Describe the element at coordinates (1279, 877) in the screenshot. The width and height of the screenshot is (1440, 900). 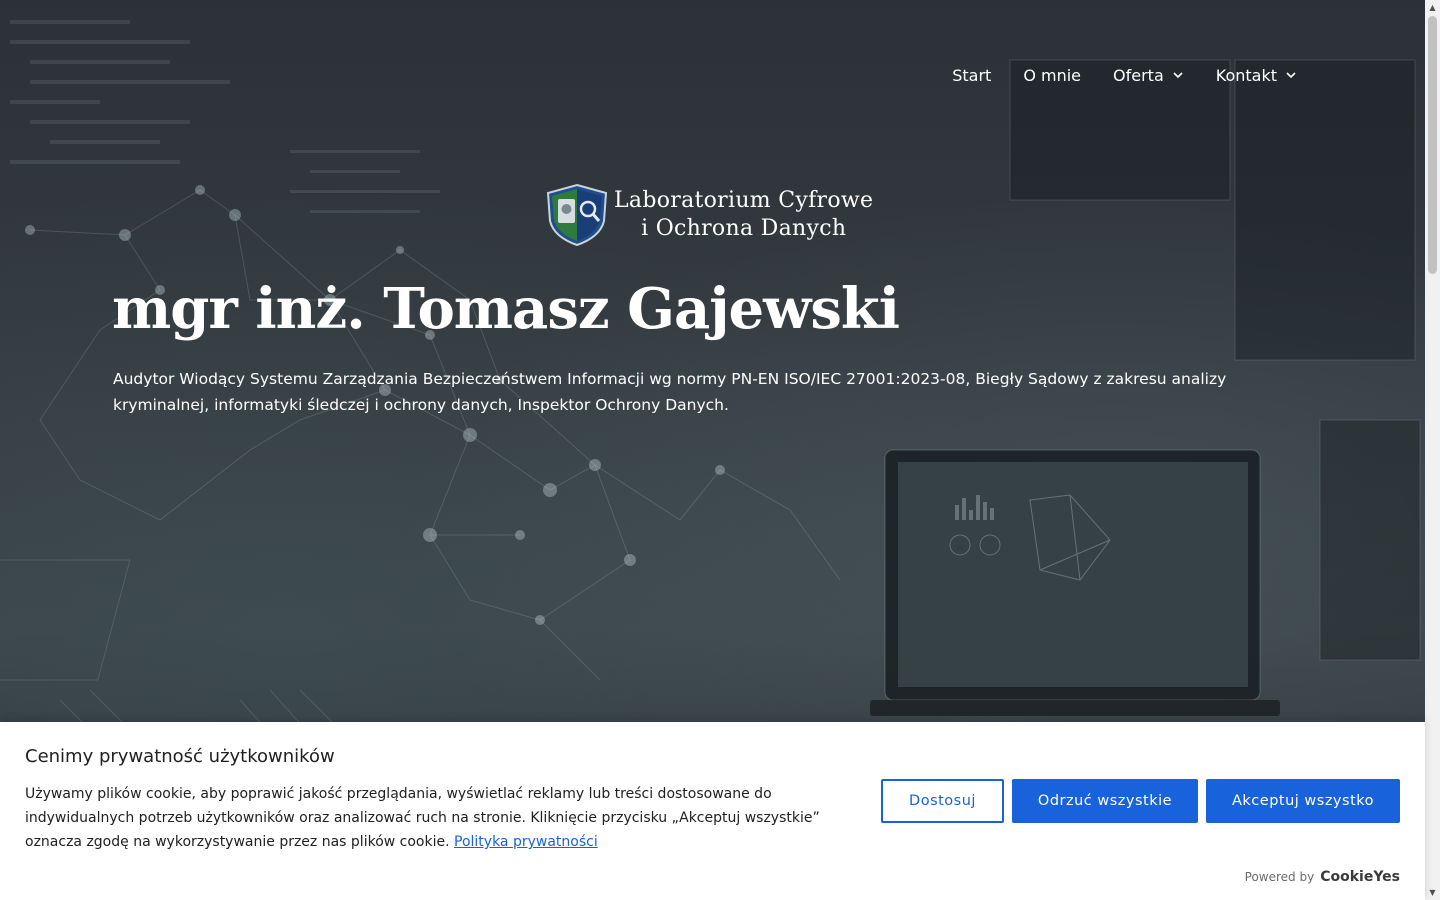
I see `powered-by-label: Powered by` at that location.